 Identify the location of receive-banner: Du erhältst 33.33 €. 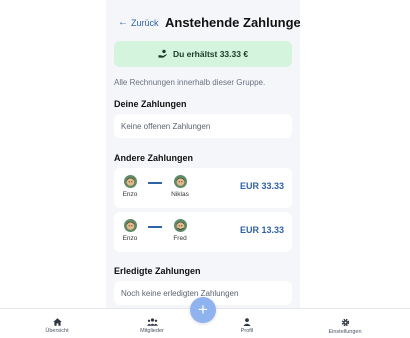
(203, 54).